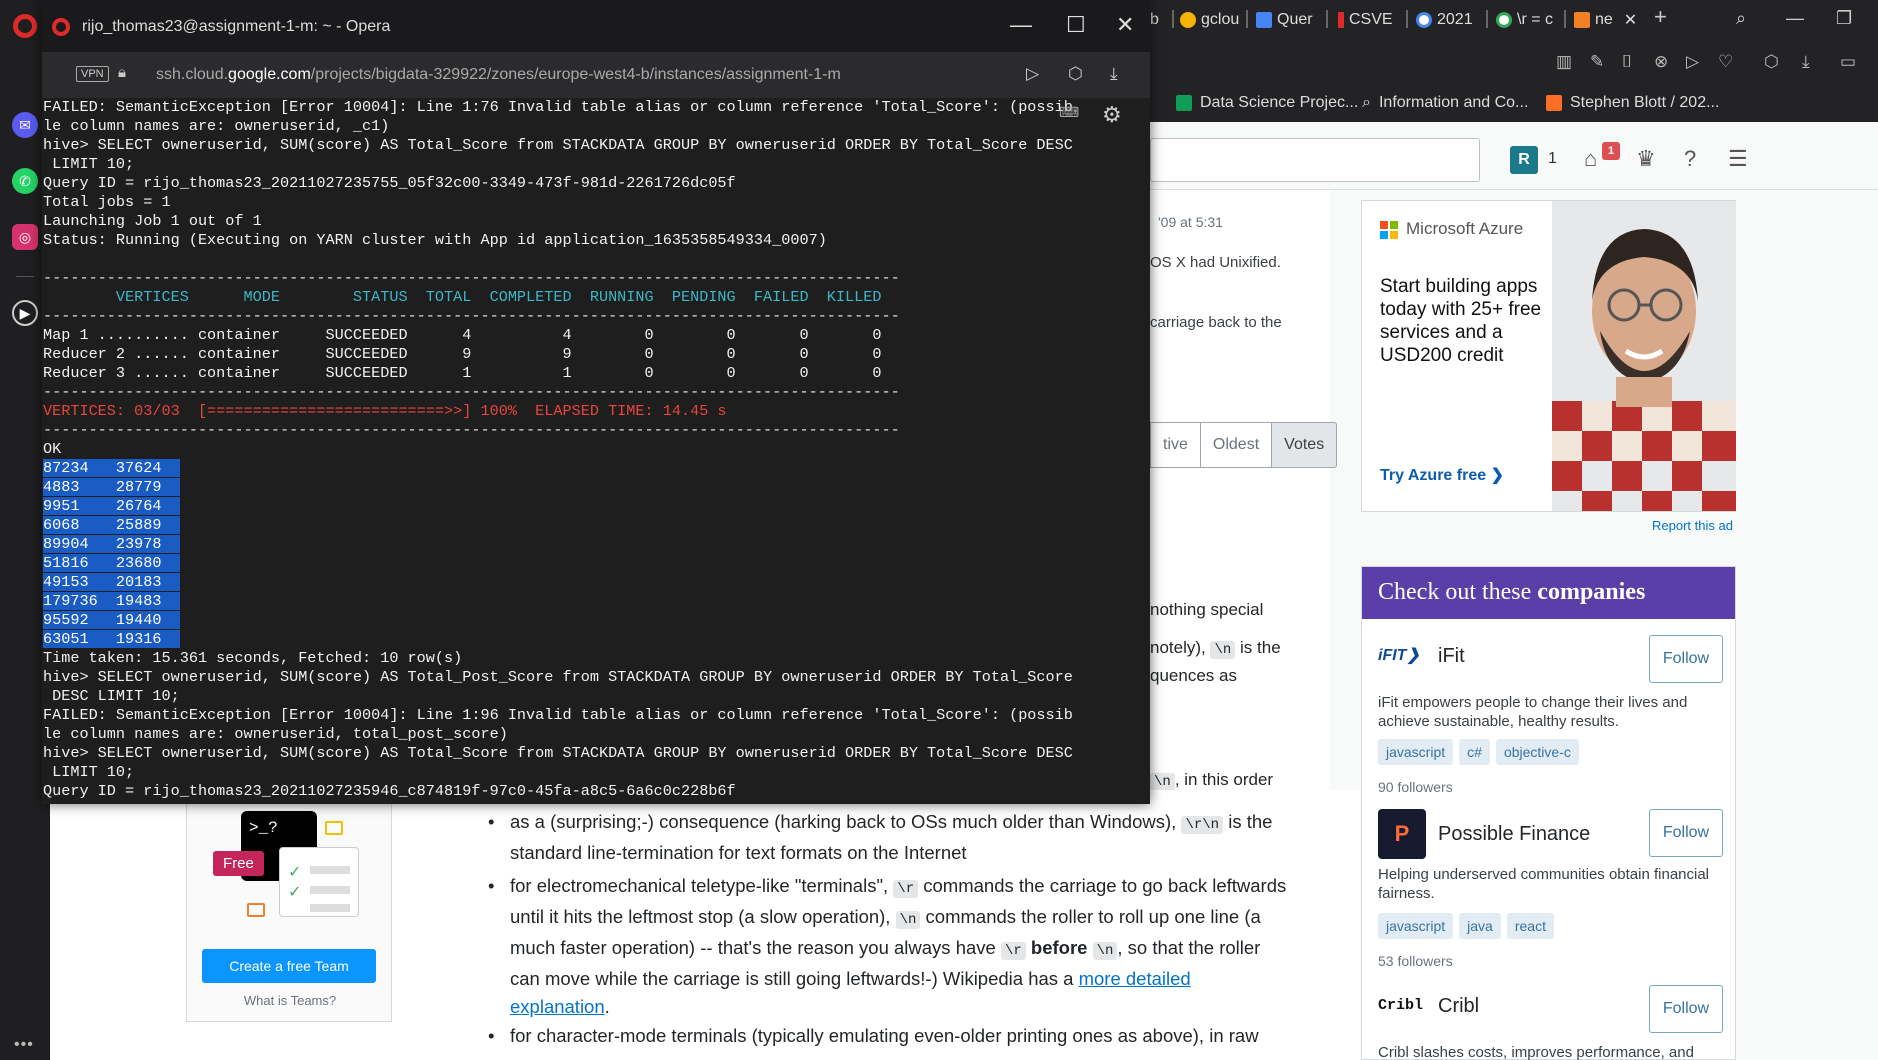 The width and height of the screenshot is (1878, 1060). Describe the element at coordinates (1725, 62) in the screenshot. I see `heart-icon: ♡` at that location.